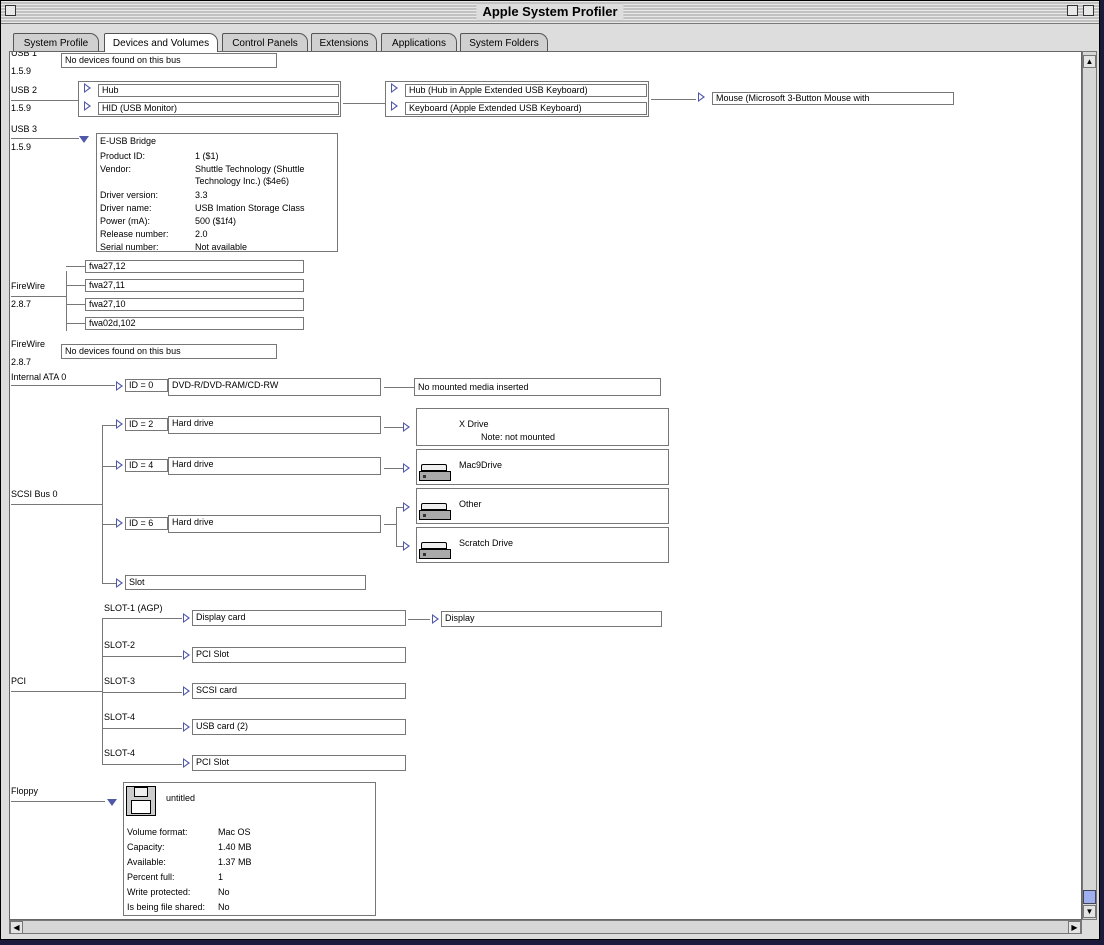 This screenshot has height=945, width=1104. What do you see at coordinates (542, 506) in the screenshot?
I see `other-volume: Other` at bounding box center [542, 506].